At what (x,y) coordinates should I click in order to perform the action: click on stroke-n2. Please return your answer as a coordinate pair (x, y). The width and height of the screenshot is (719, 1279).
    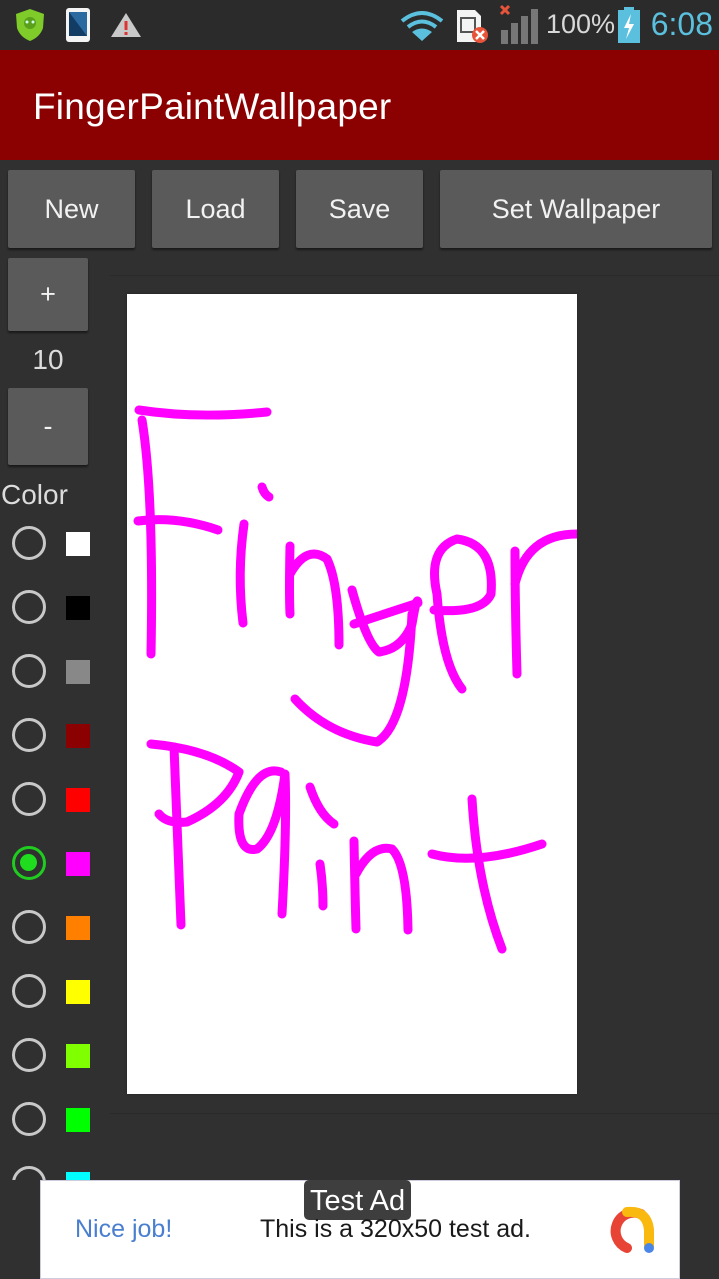
    Looking at the image, I should click on (381, 885).